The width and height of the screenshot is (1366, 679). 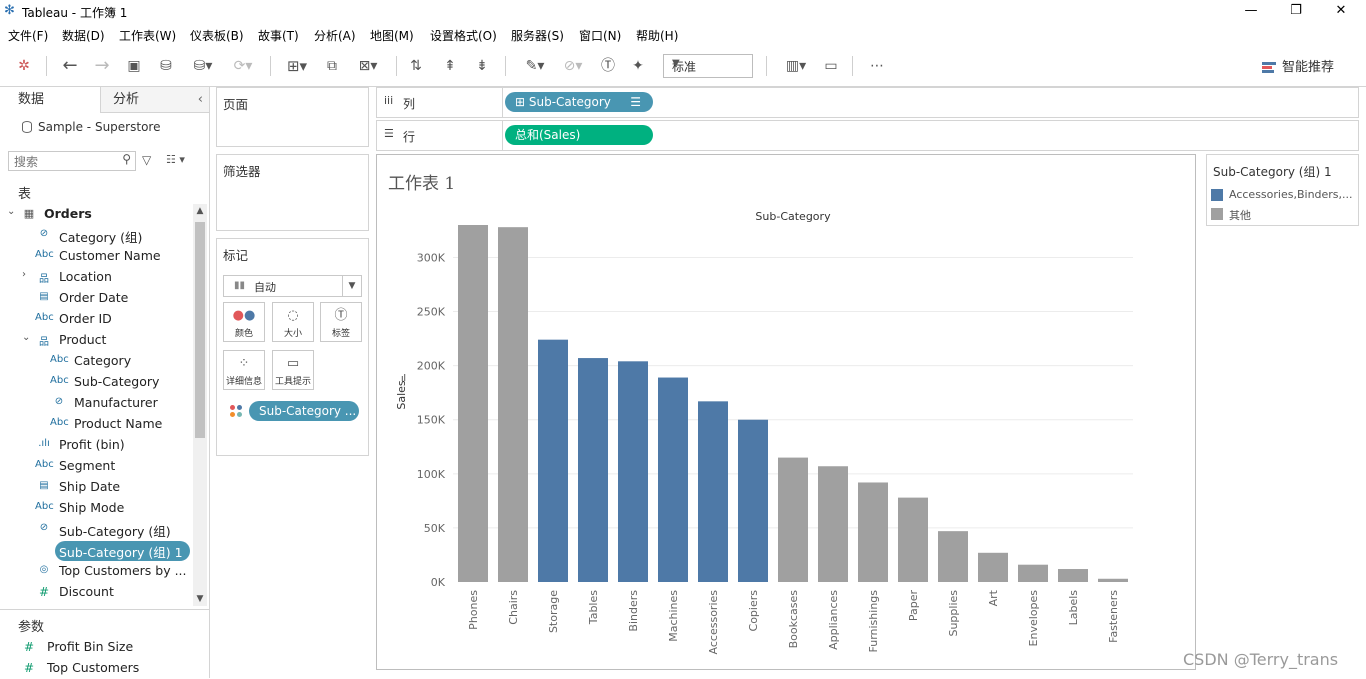 I want to click on fit-select: 标准 ▼, so click(x=708, y=66).